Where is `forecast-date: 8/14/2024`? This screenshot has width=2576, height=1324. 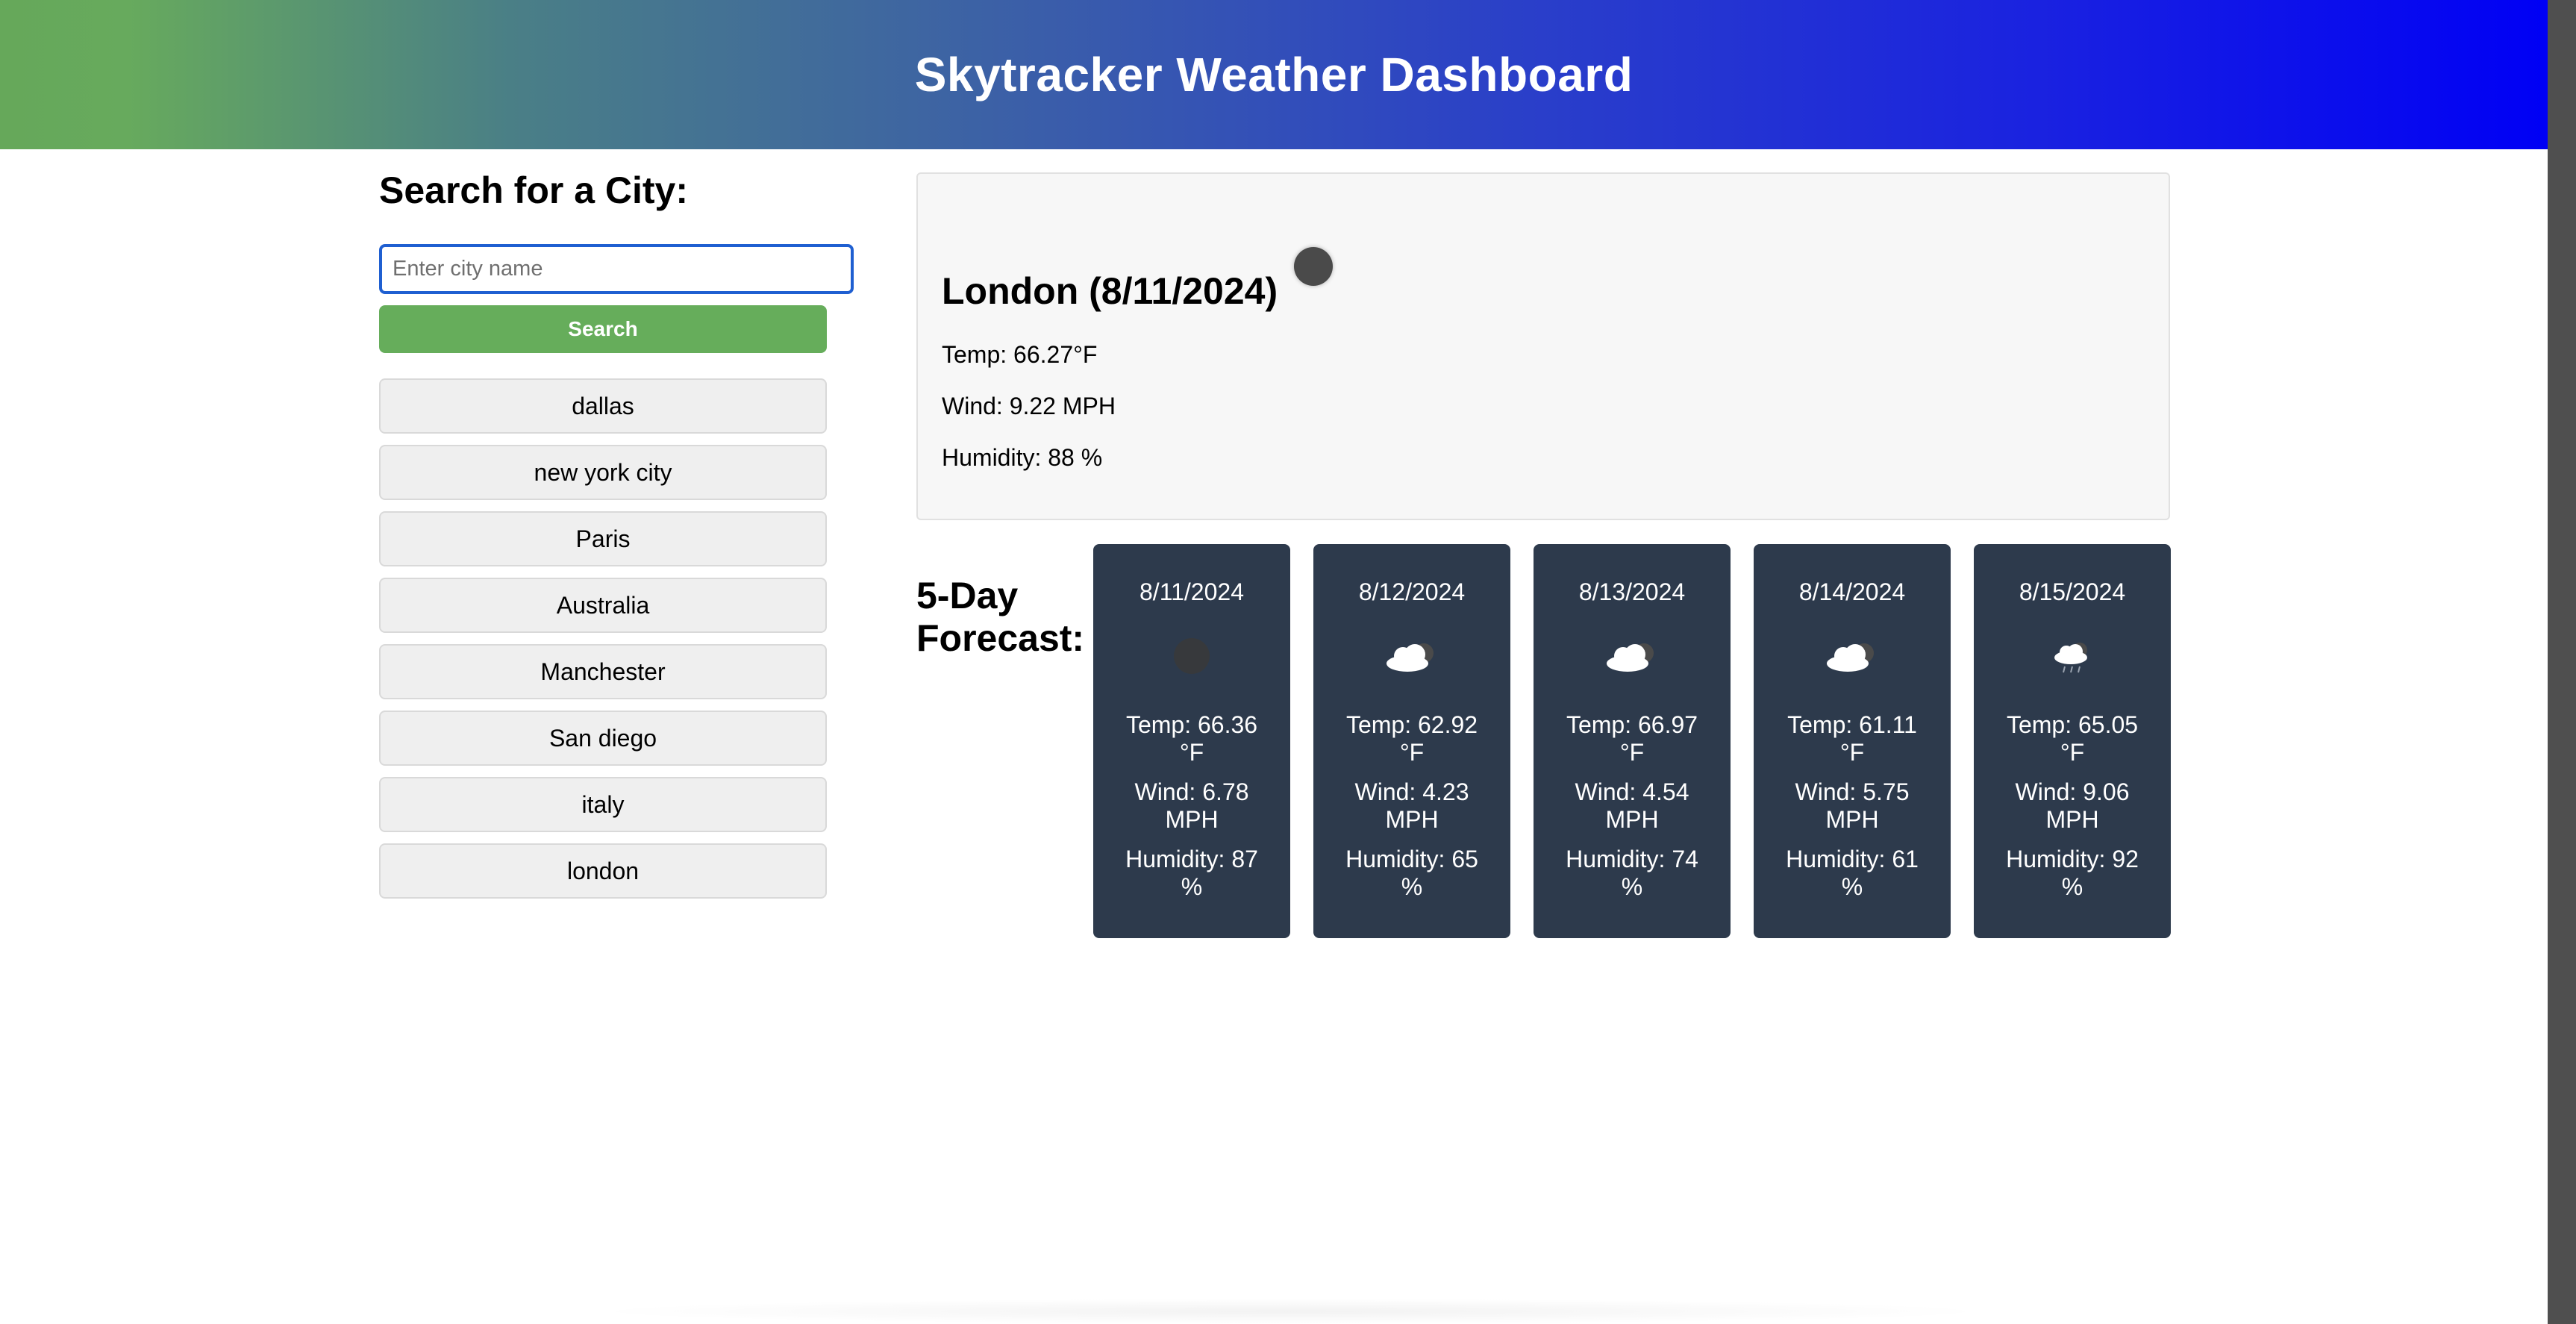
forecast-date: 8/14/2024 is located at coordinates (1852, 591).